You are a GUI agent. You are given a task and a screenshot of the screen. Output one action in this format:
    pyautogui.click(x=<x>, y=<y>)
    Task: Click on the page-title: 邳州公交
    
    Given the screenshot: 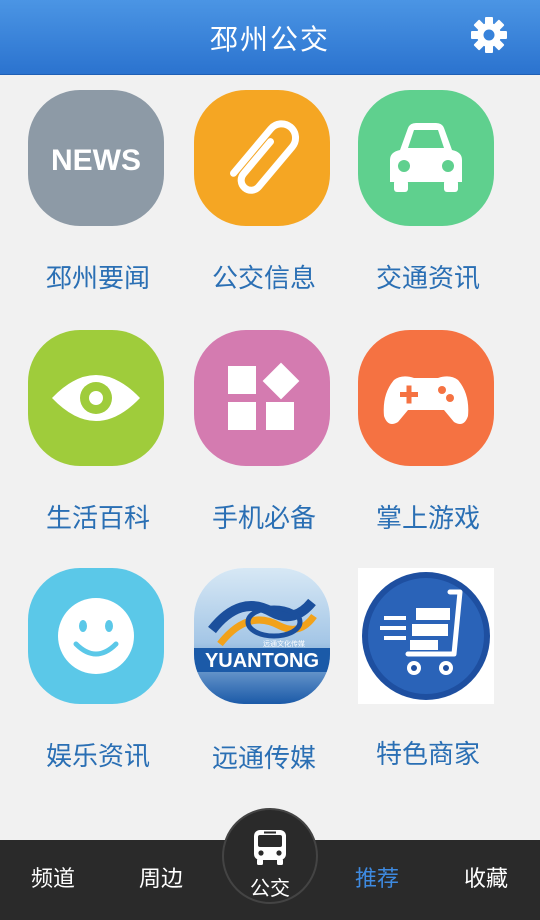 What is the action you would take?
    pyautogui.click(x=269, y=39)
    